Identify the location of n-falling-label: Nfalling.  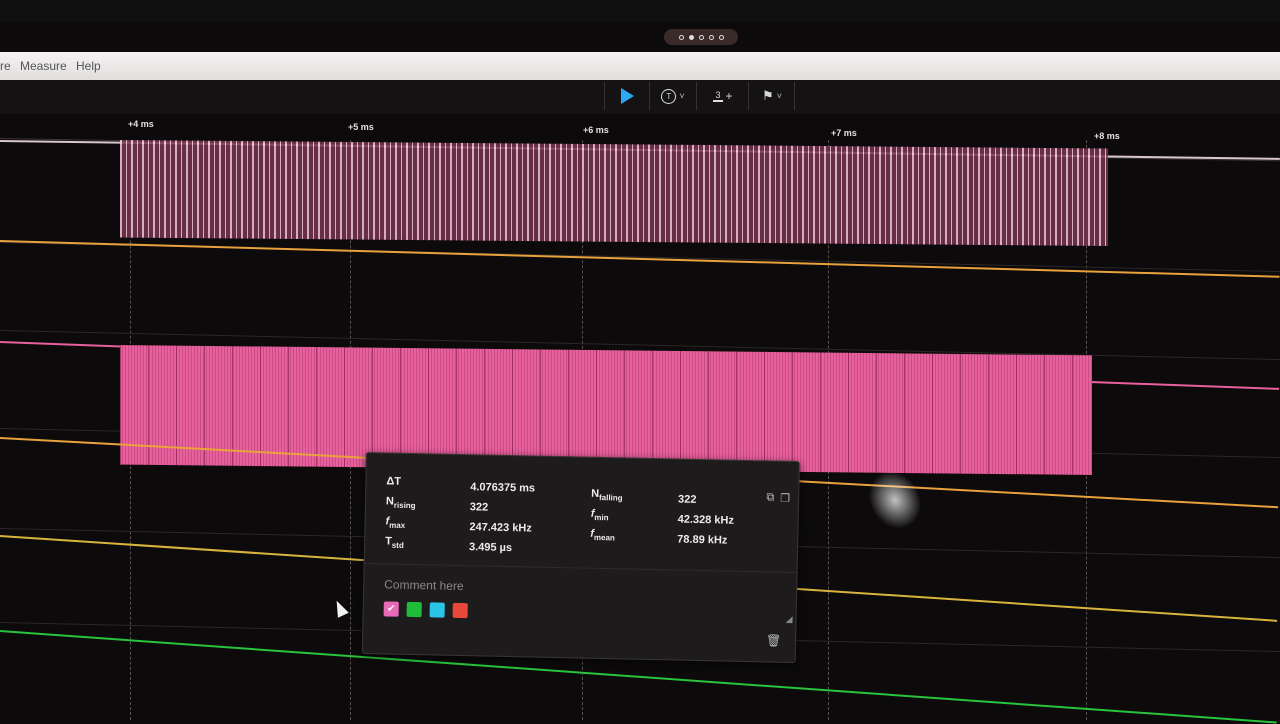
(607, 495).